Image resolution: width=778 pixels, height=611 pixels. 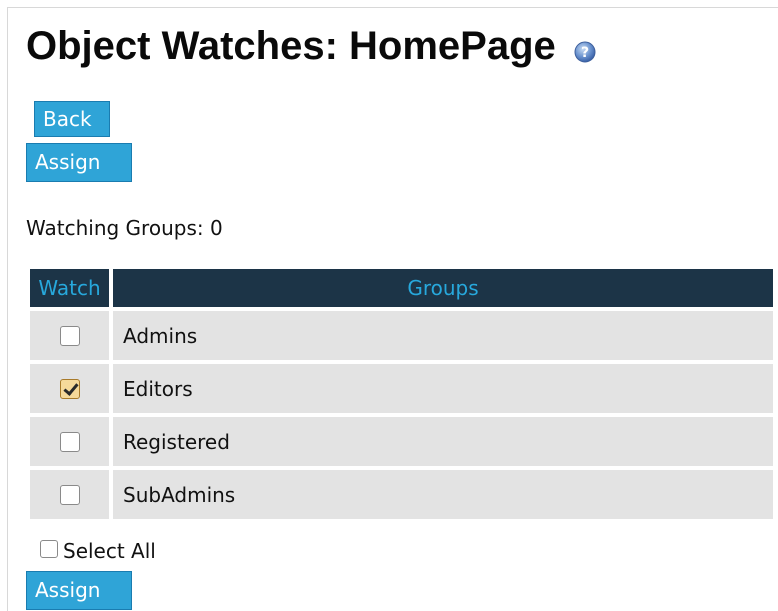 I want to click on page-frame-left-border, so click(x=7, y=309).